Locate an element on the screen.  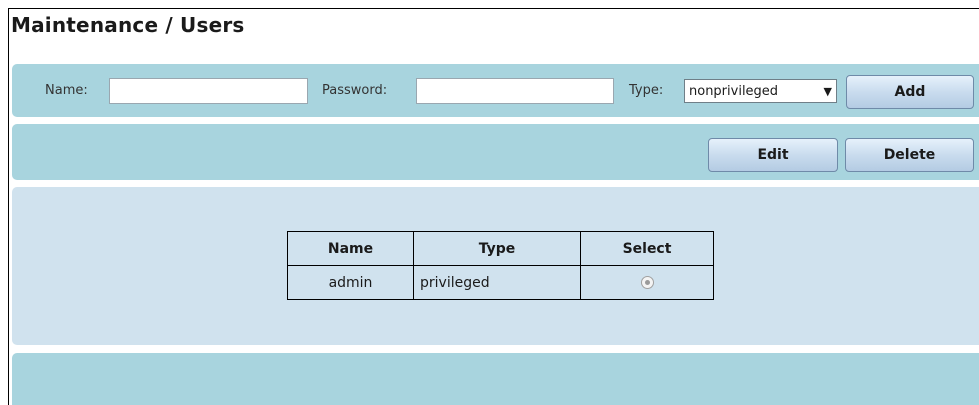
column-header-select: Select is located at coordinates (647, 248).